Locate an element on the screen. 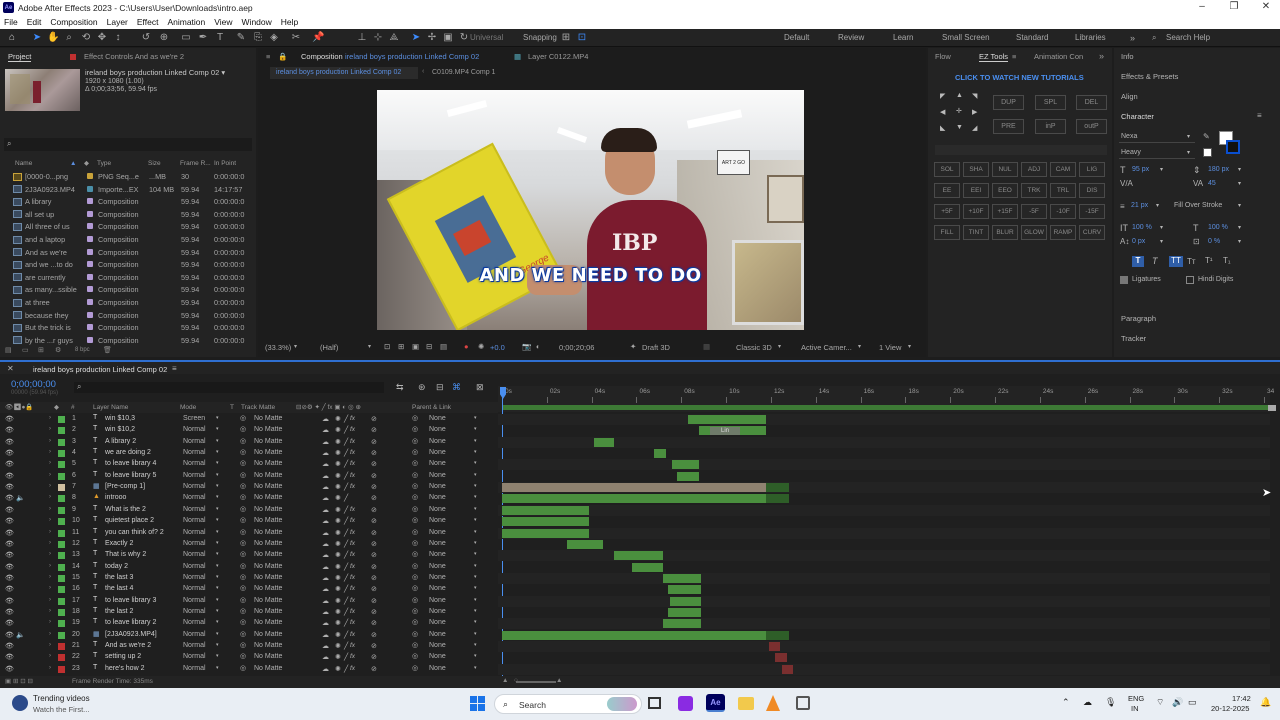 The image size is (1280, 720). paragraph-tab: Paragraph is located at coordinates (1138, 318).